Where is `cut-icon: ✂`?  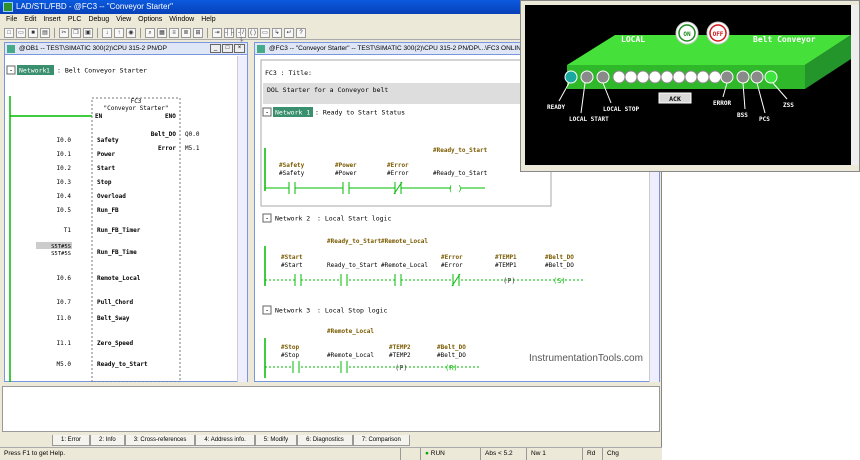
cut-icon: ✂ is located at coordinates (64, 32).